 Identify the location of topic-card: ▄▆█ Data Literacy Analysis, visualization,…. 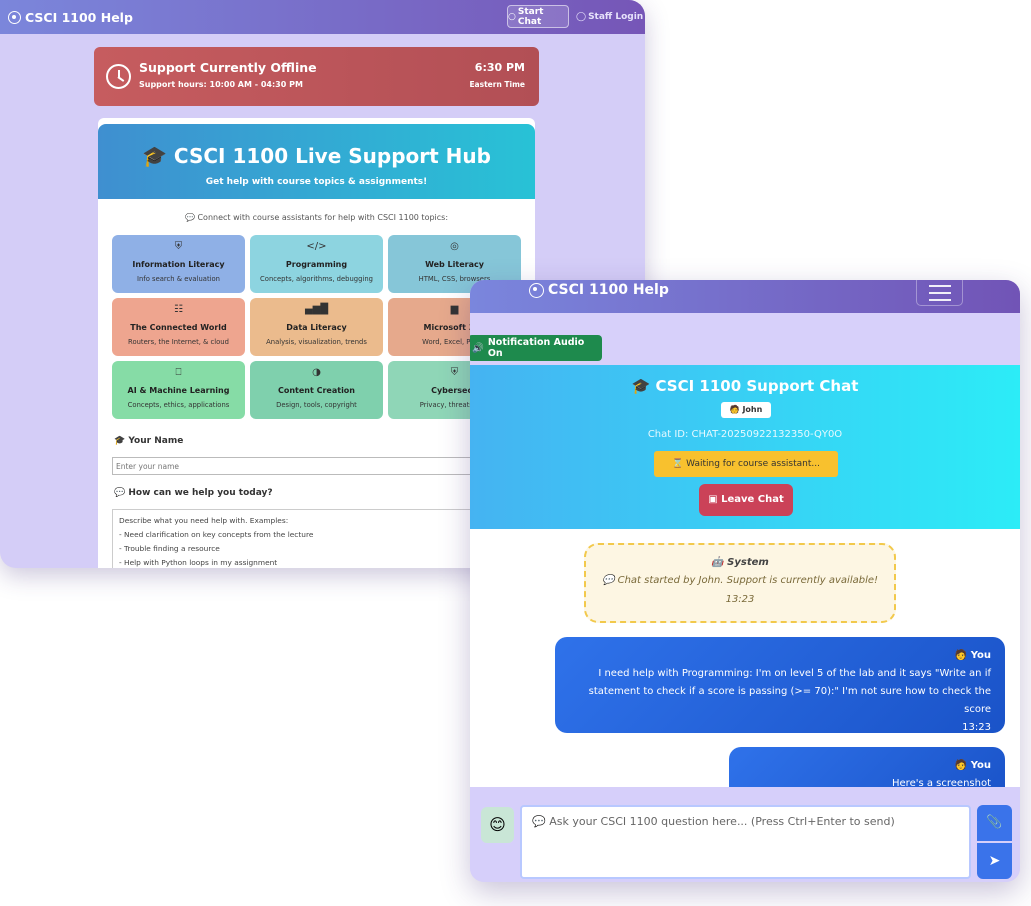
(316, 327).